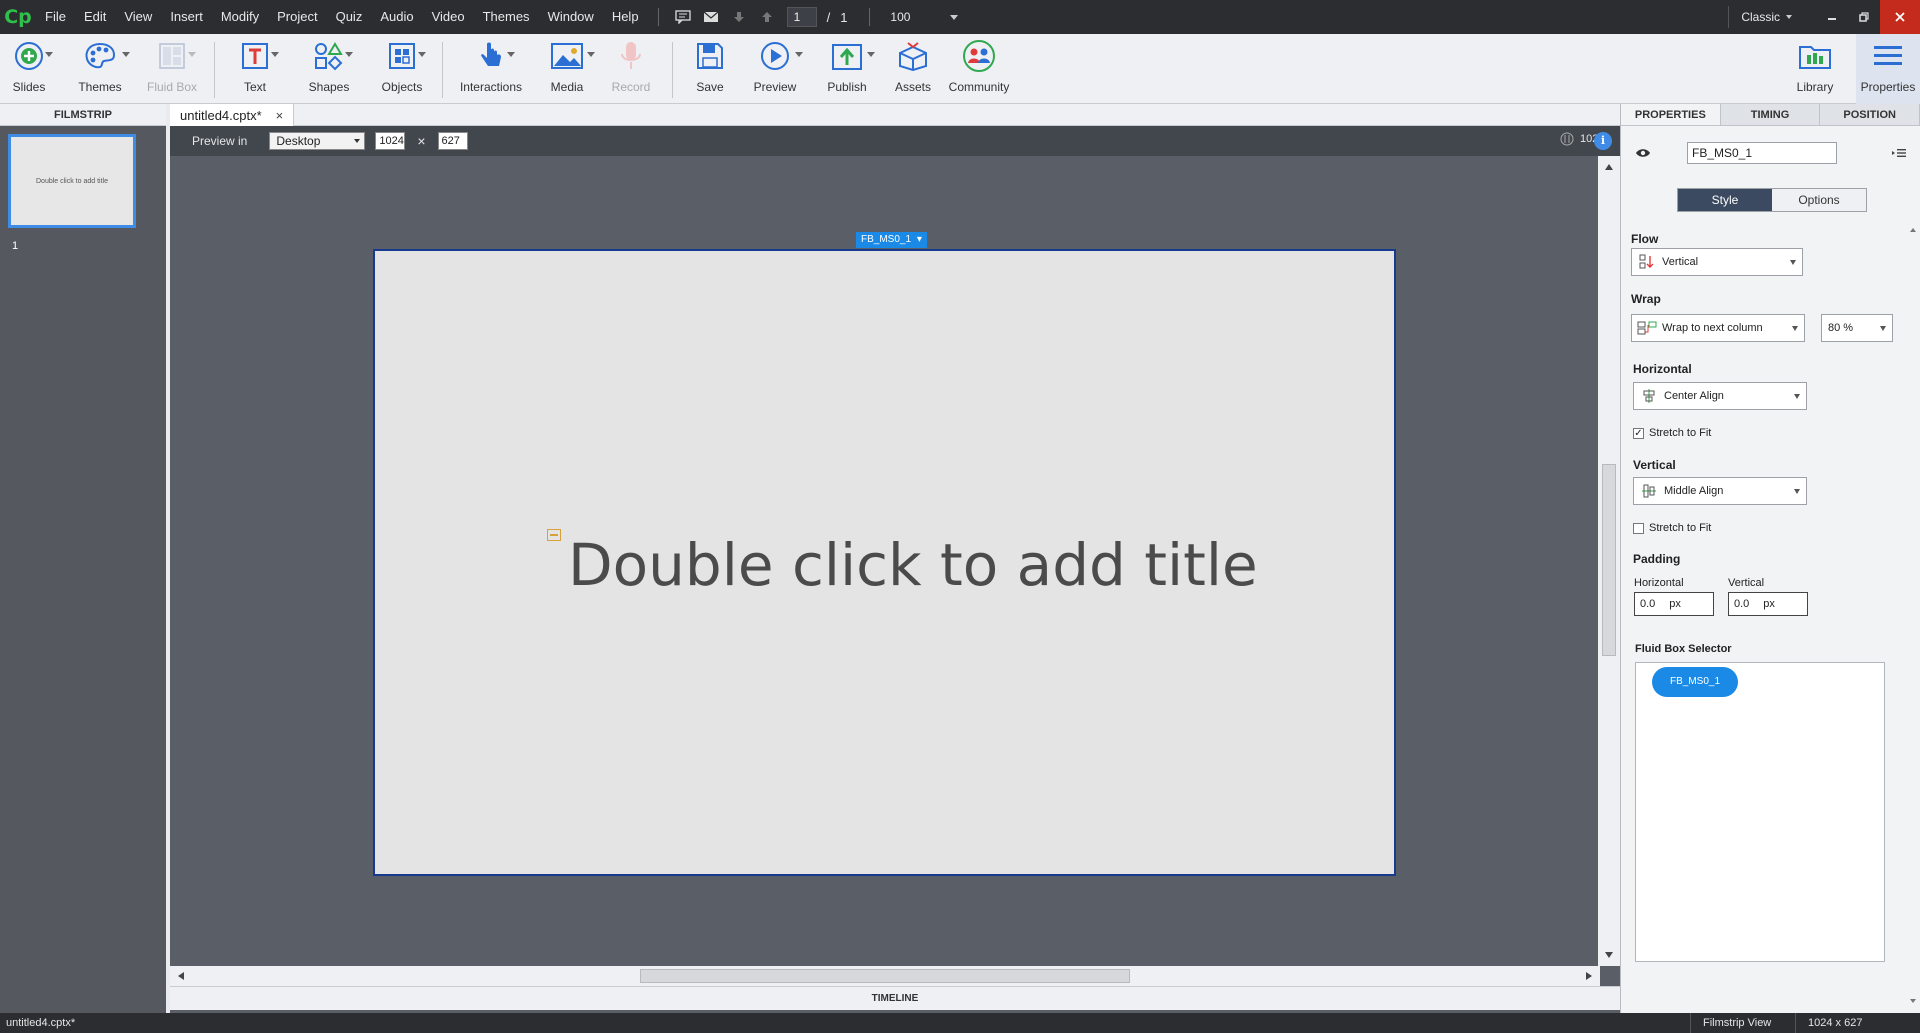 This screenshot has height=1033, width=1920. I want to click on assets-button: Assets, so click(913, 69).